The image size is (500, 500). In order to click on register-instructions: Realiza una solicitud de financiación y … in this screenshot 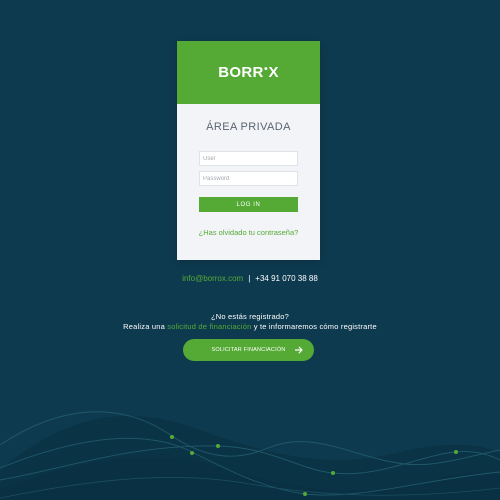, I will do `click(250, 327)`.